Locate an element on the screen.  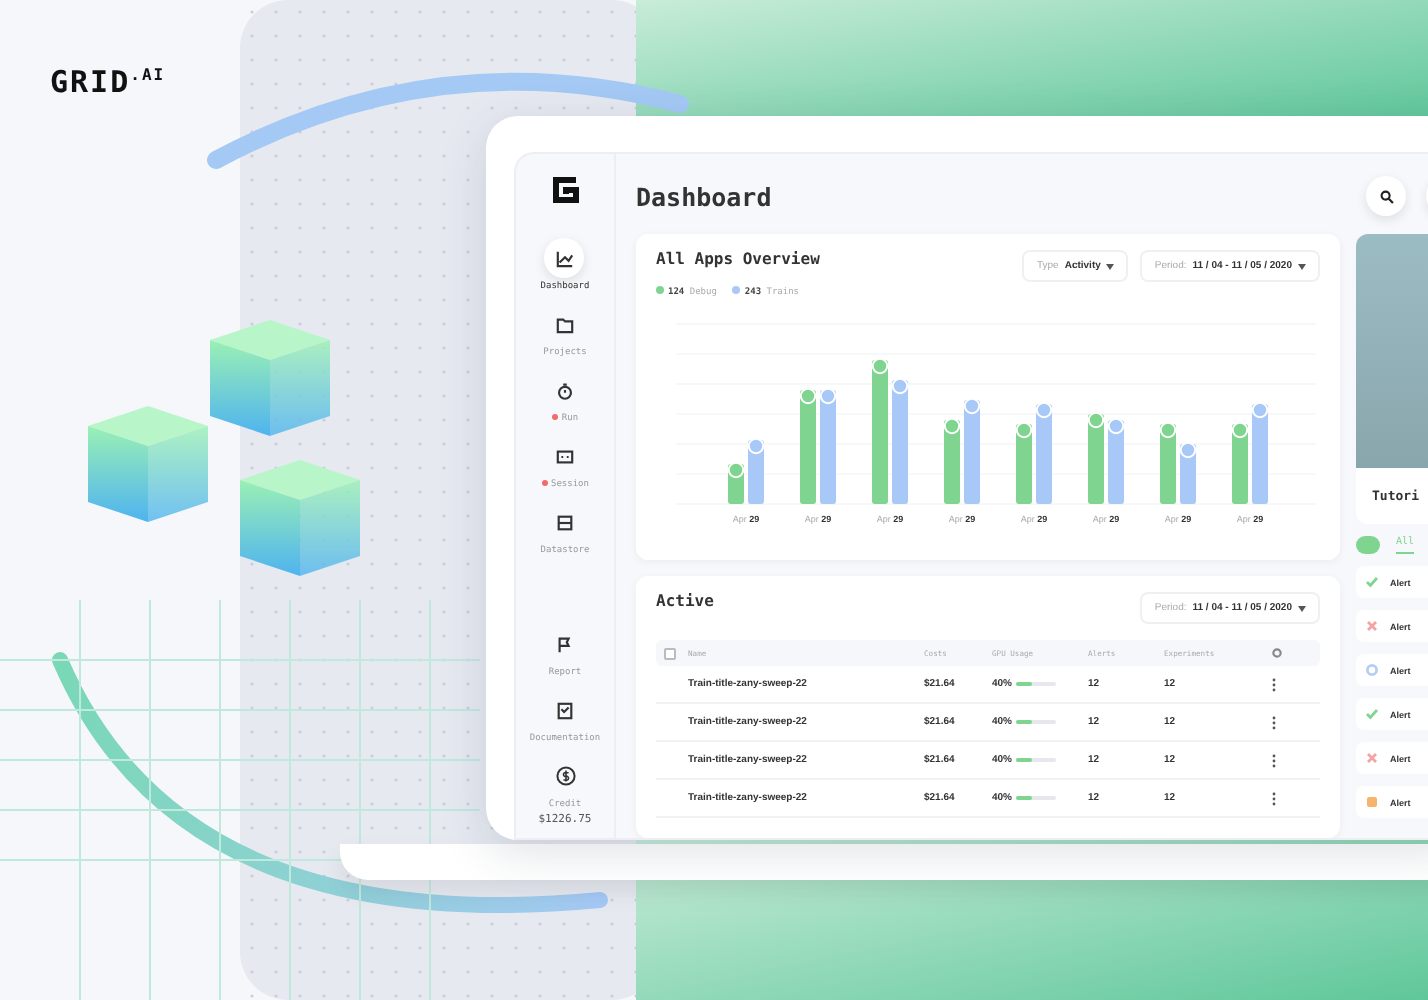
checkbox is located at coordinates (670, 653).